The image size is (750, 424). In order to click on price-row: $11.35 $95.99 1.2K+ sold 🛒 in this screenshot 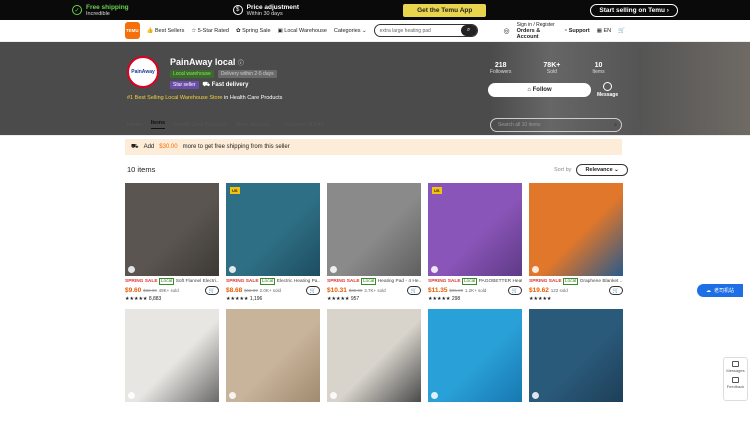, I will do `click(475, 290)`.